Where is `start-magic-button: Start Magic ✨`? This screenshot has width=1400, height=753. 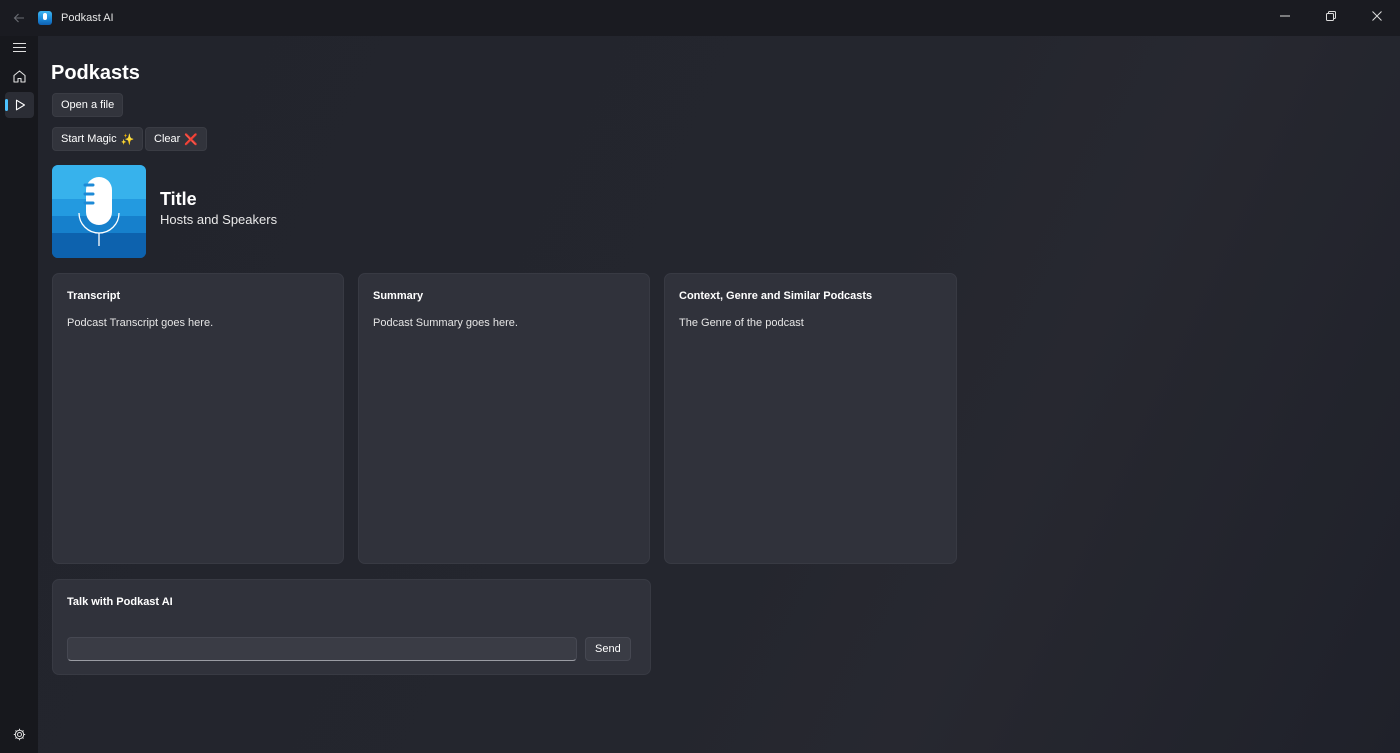 start-magic-button: Start Magic ✨ is located at coordinates (98, 139).